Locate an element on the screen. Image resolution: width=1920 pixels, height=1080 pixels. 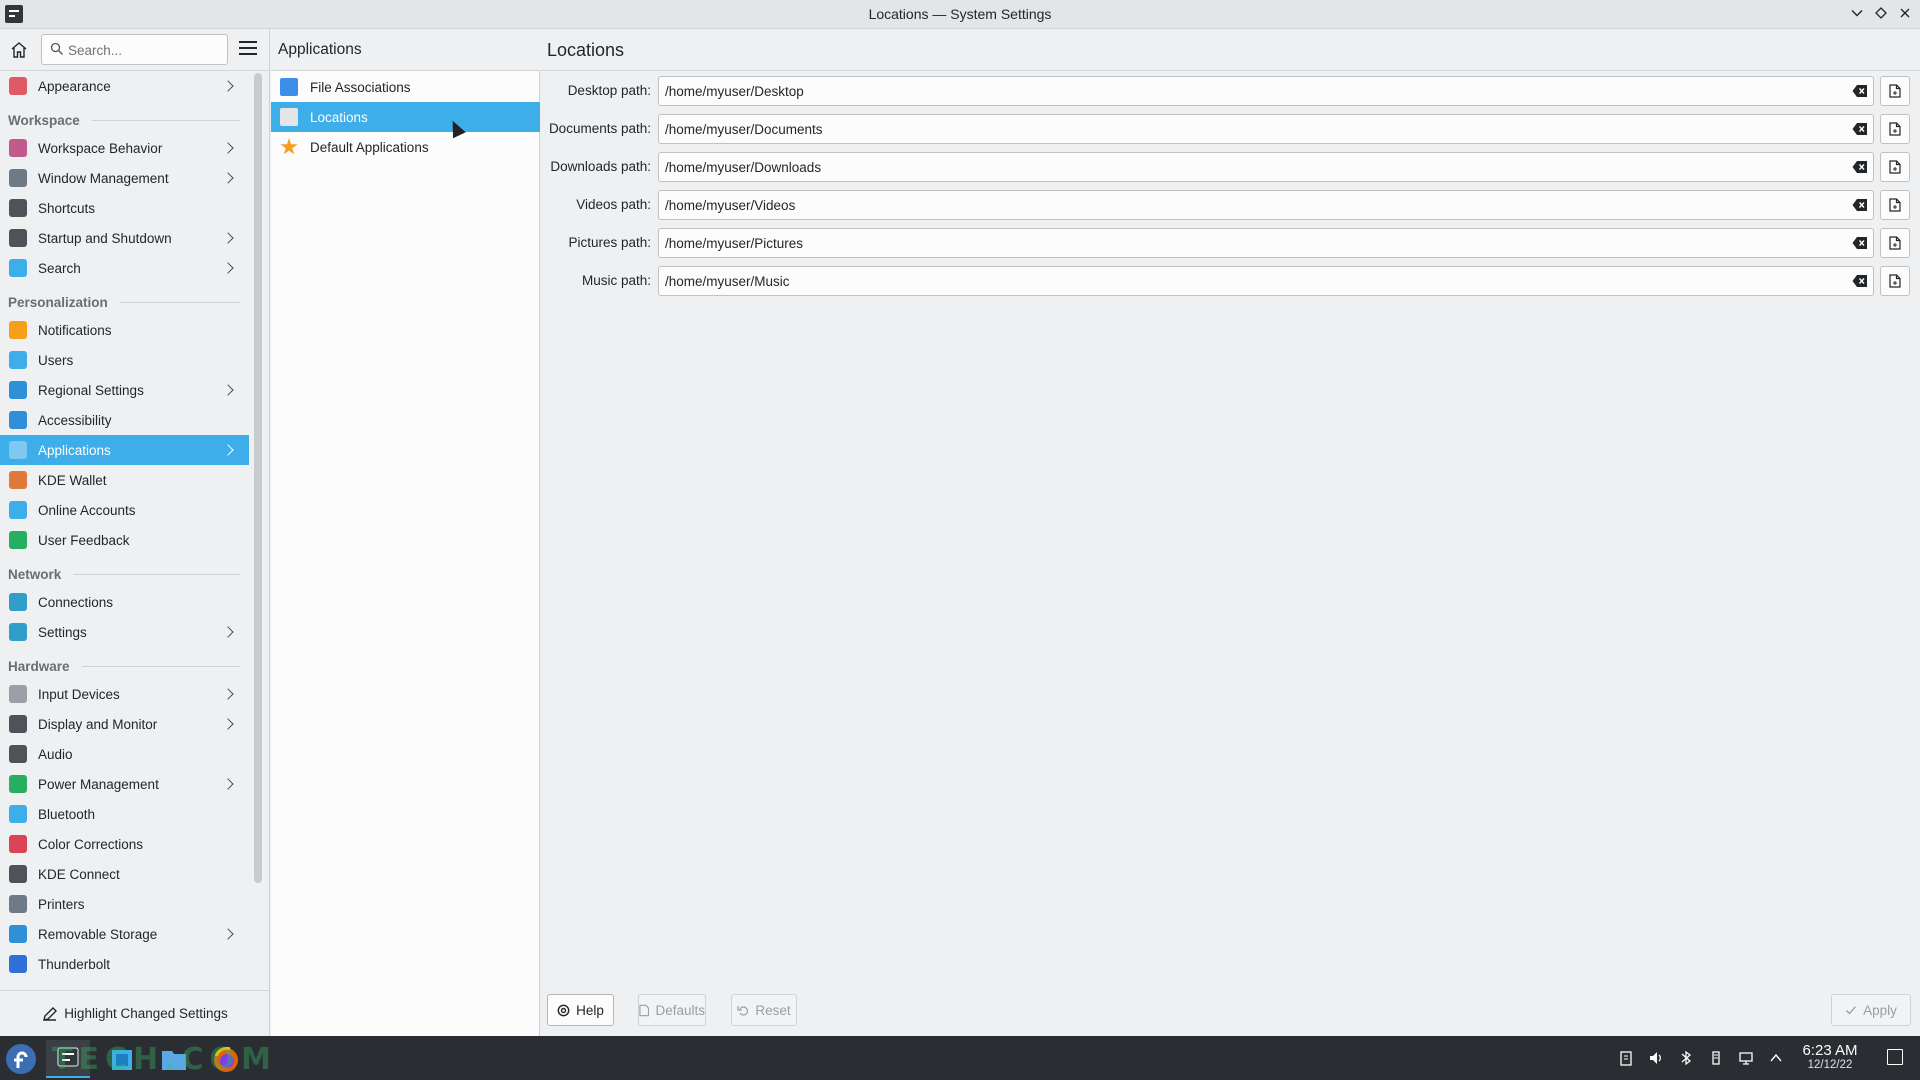
sidebar-item-color-corrections: Color Corrections is located at coordinates (124, 844).